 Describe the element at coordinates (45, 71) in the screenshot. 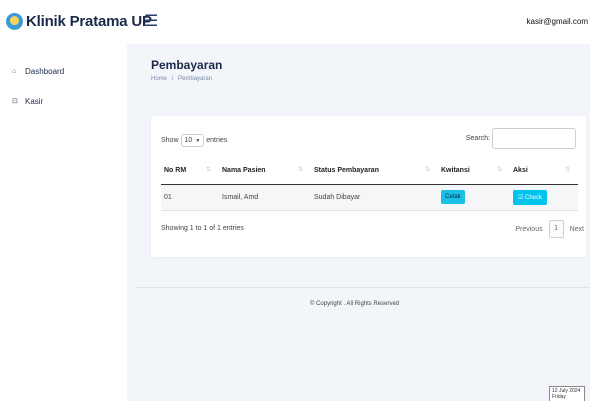

I see `sidebar-item-label: Dashboard` at that location.